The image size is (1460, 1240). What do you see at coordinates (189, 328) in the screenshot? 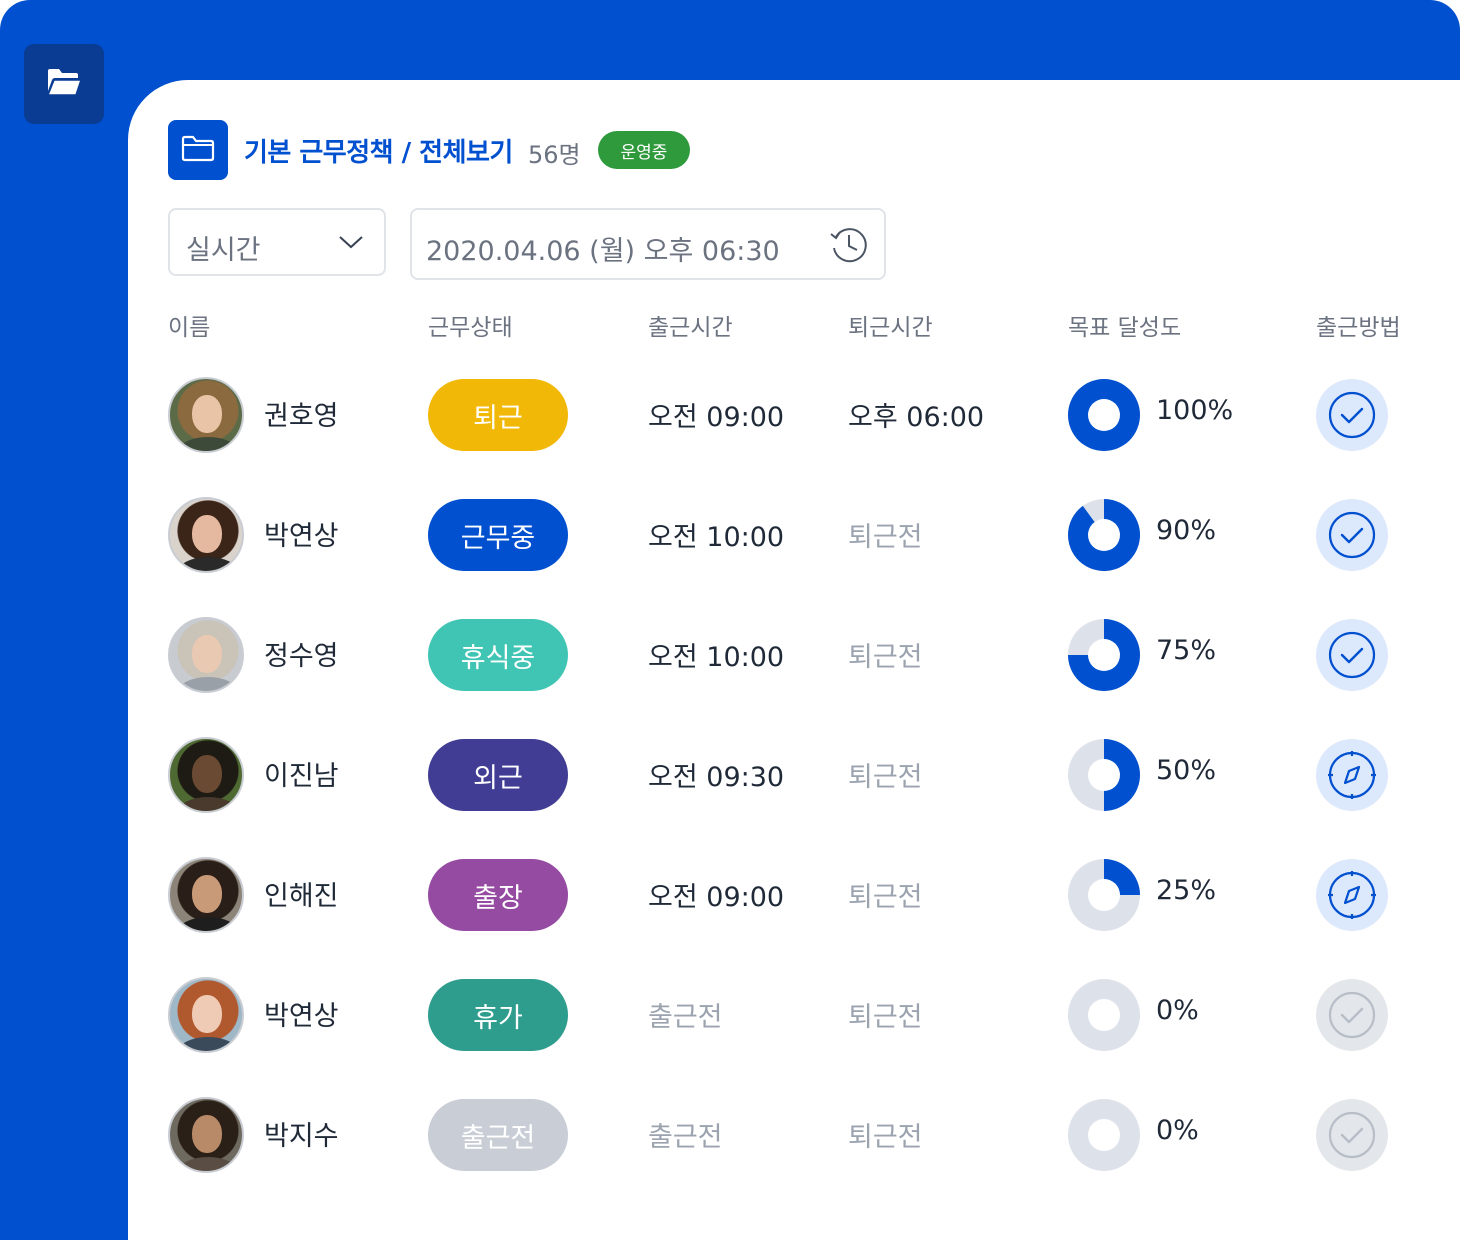
I see `column-header-name: 이름` at bounding box center [189, 328].